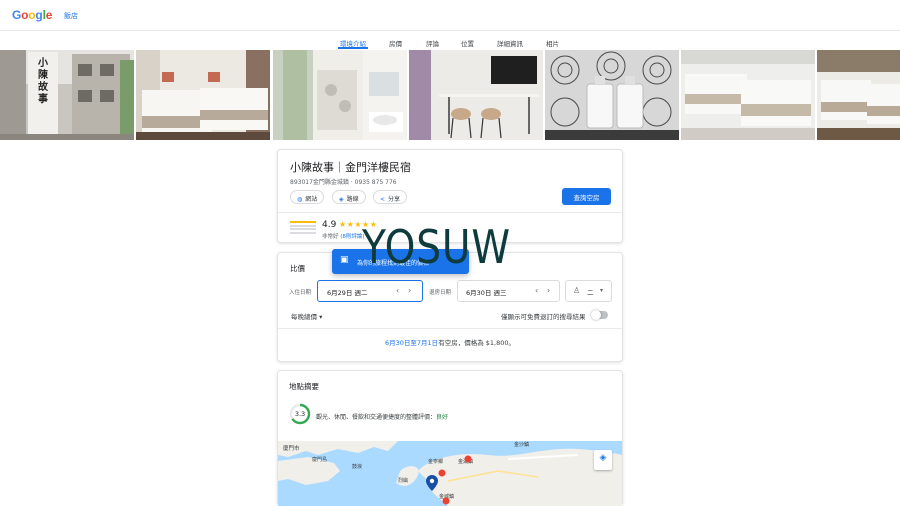 This screenshot has width=900, height=506. Describe the element at coordinates (450, 40) in the screenshot. I see `section-tabs: 環境介紹 房價 評論 位置 詳細資訊 相片` at that location.